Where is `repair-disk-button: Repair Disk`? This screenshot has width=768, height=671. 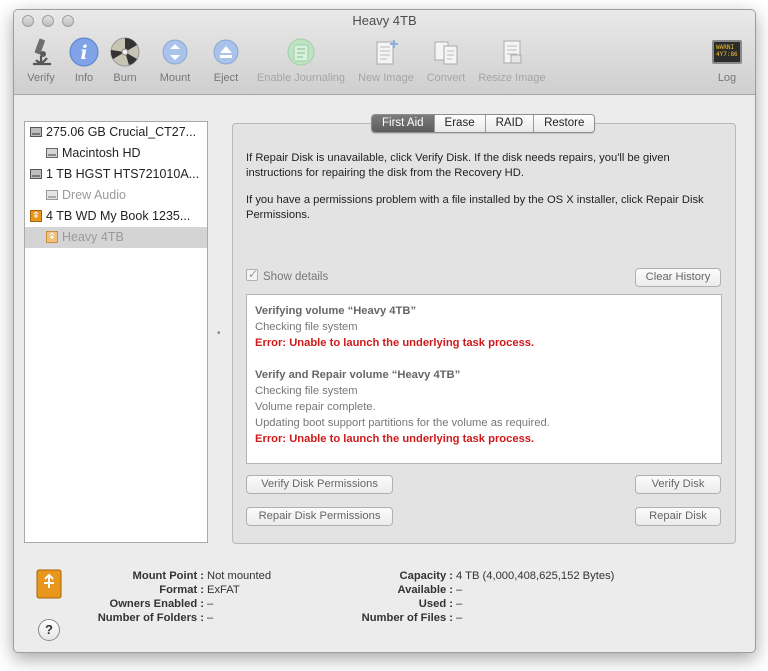
repair-disk-button: Repair Disk is located at coordinates (678, 516).